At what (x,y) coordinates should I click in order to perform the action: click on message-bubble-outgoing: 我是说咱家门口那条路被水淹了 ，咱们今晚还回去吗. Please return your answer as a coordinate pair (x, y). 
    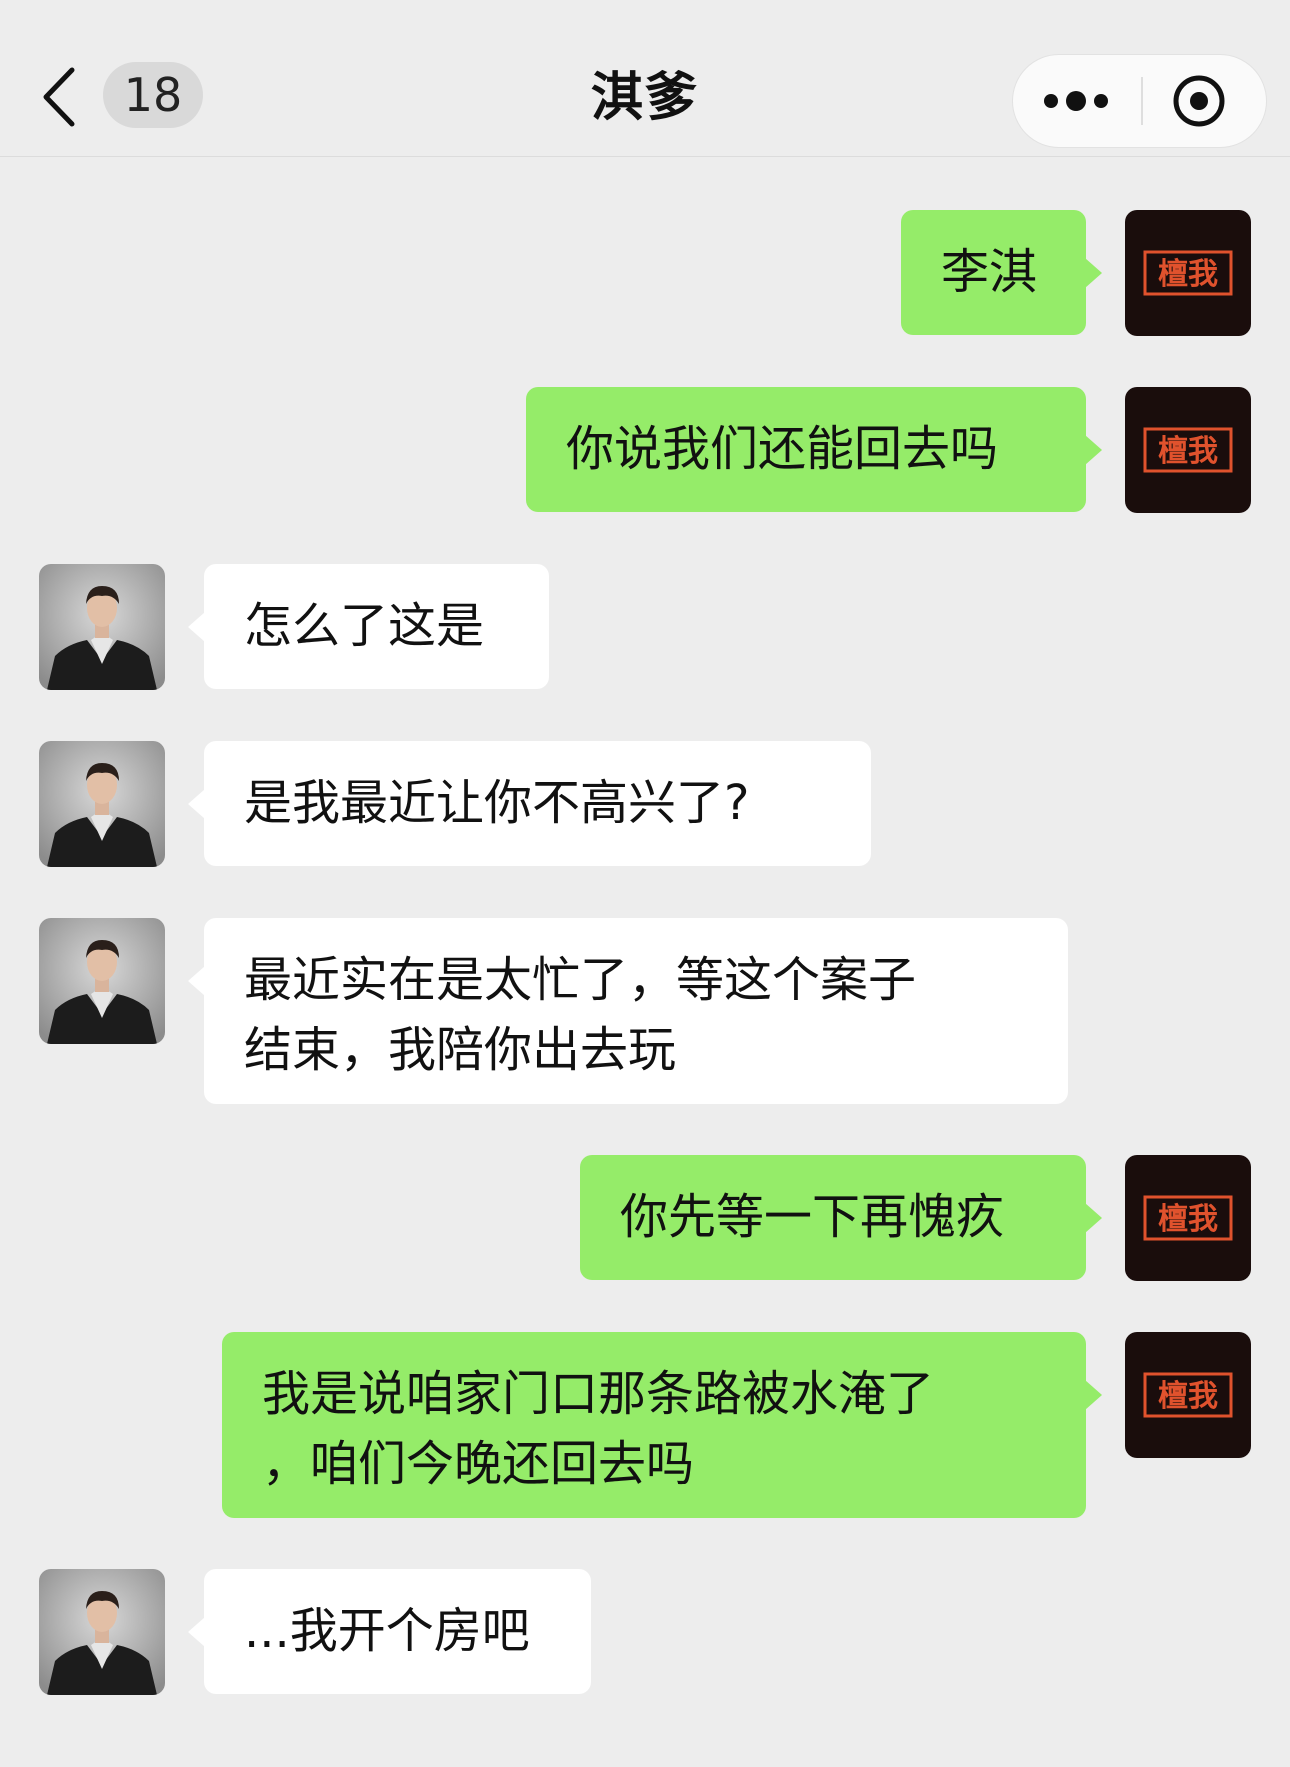
    Looking at the image, I should click on (662, 1425).